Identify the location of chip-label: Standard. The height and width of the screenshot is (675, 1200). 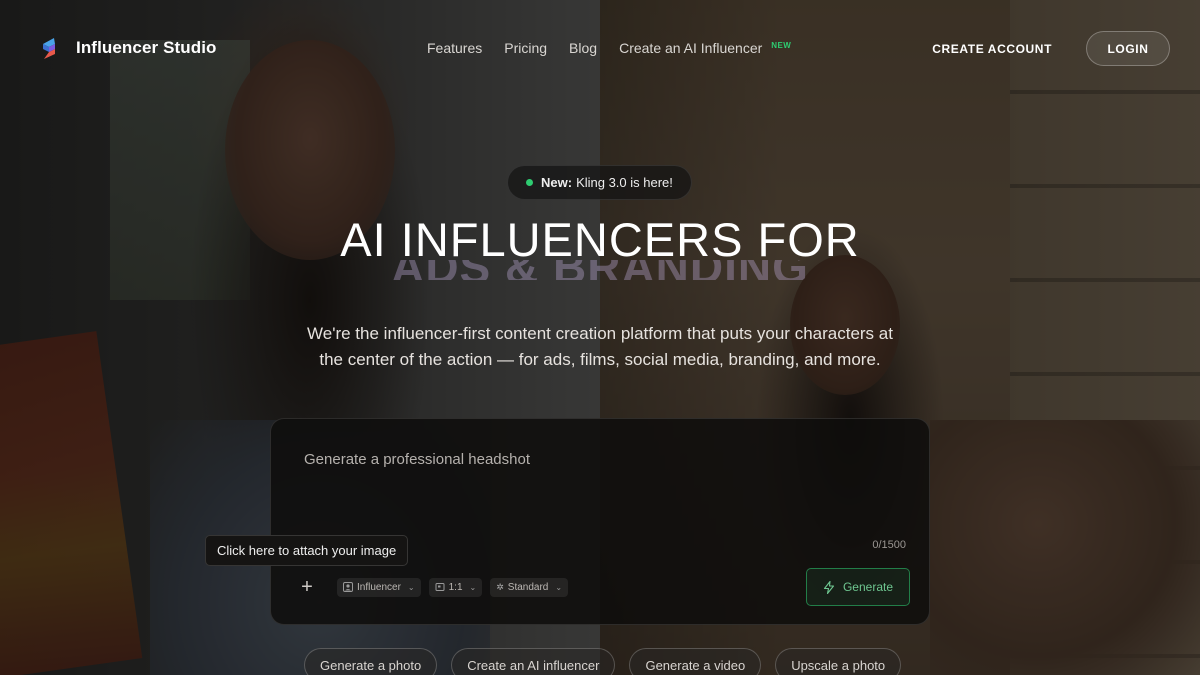
(528, 587).